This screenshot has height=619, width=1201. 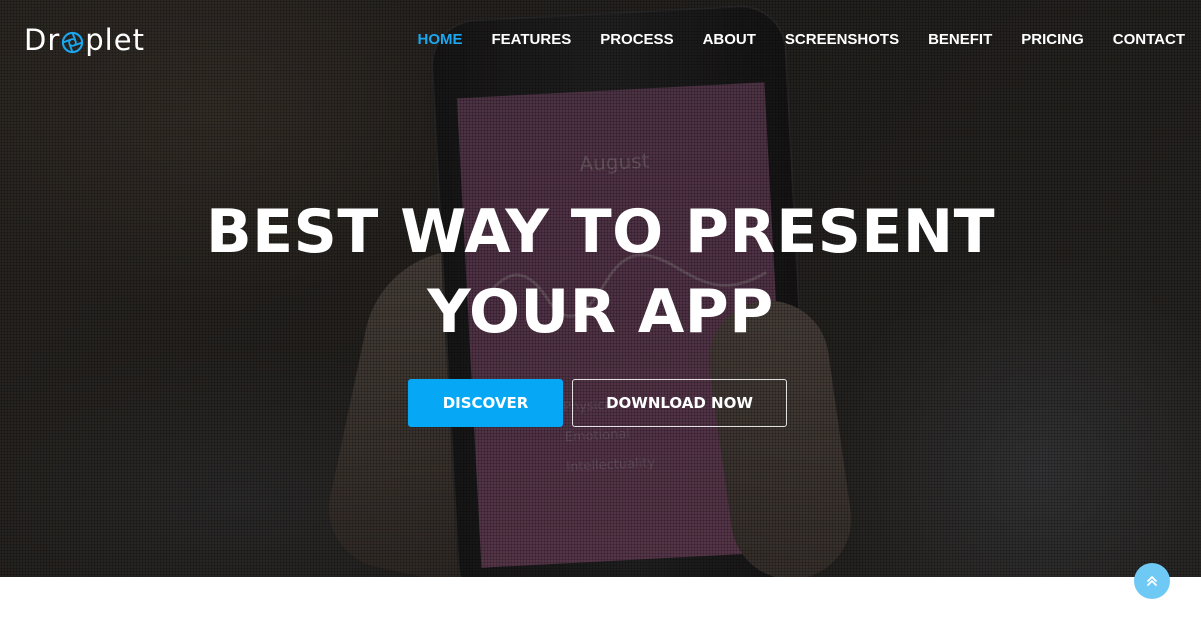 What do you see at coordinates (679, 403) in the screenshot?
I see `download-now-button: DOWNLOAD NOW` at bounding box center [679, 403].